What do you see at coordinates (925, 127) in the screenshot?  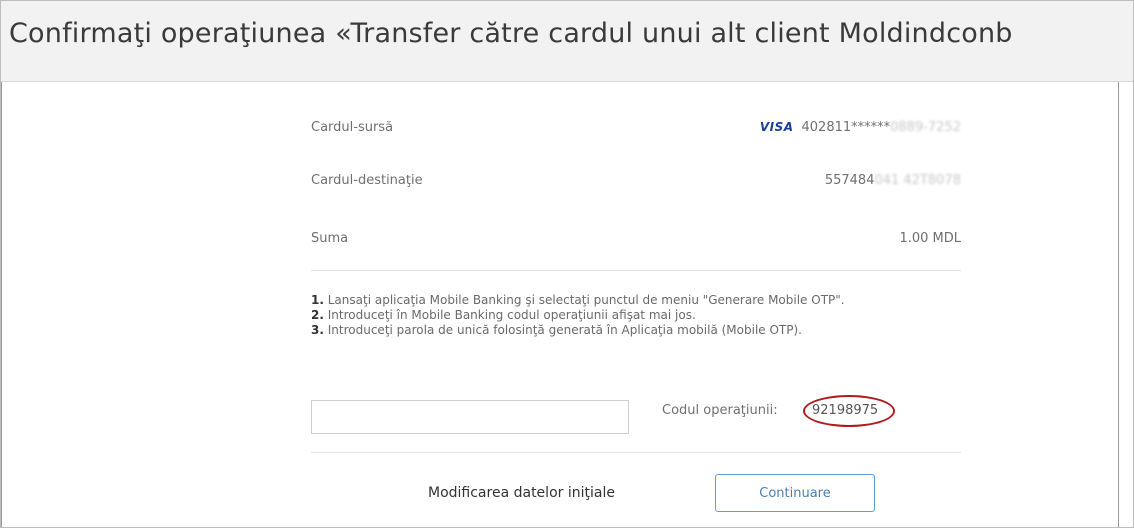 I see `source-card-number-masked: 0889-7252` at bounding box center [925, 127].